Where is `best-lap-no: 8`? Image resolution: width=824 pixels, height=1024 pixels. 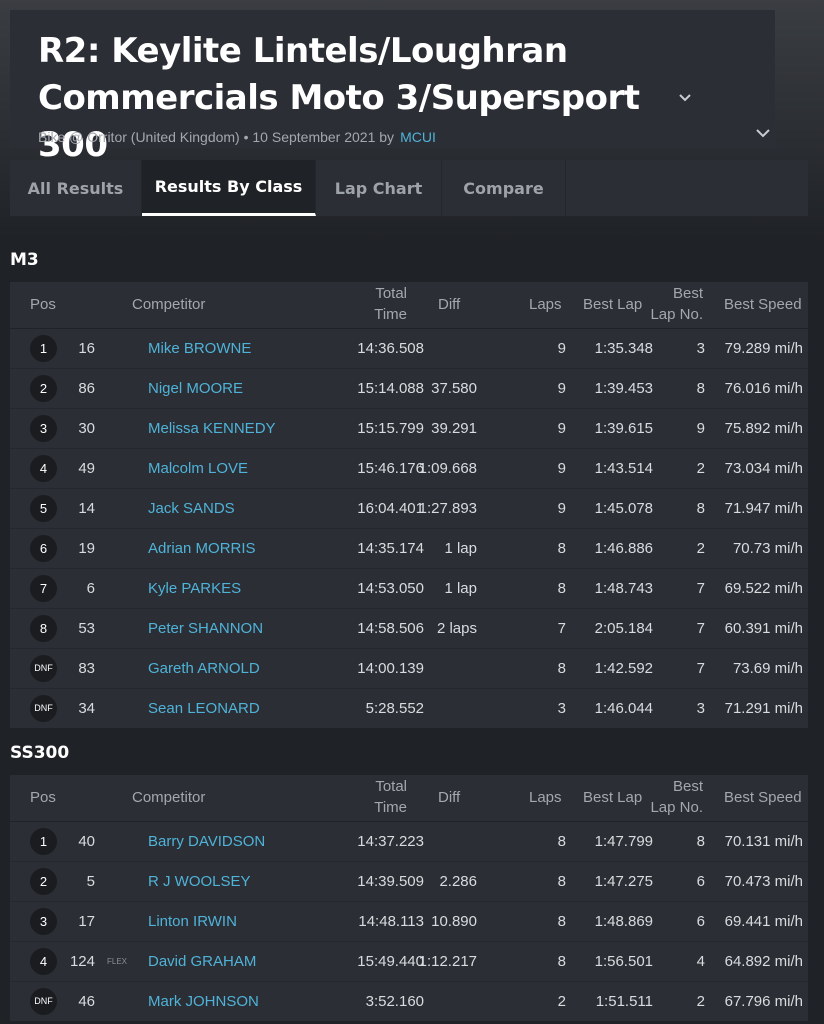
best-lap-no: 8 is located at coordinates (700, 841).